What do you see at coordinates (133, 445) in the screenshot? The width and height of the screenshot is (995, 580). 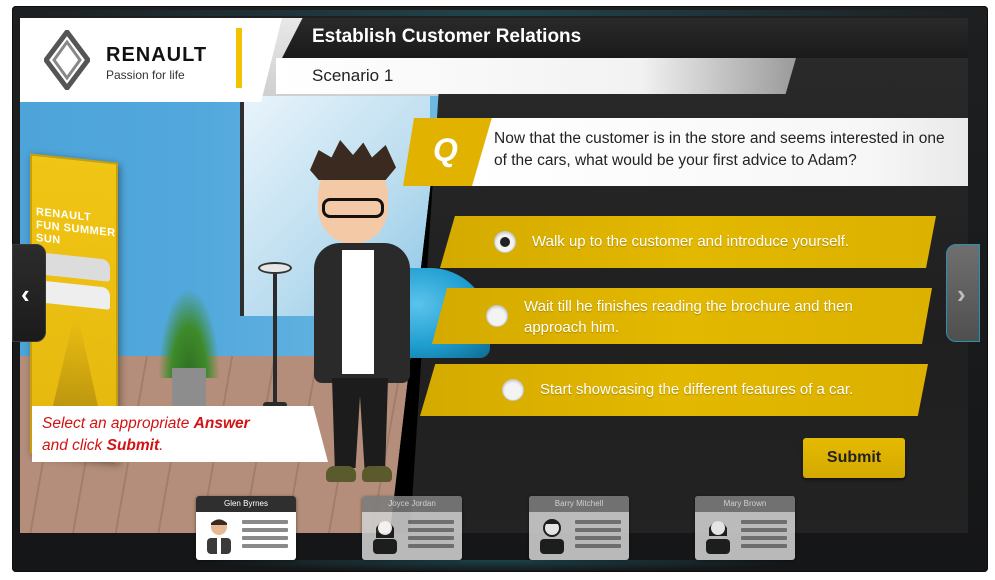 I see `instruction-emphasis: Submit` at bounding box center [133, 445].